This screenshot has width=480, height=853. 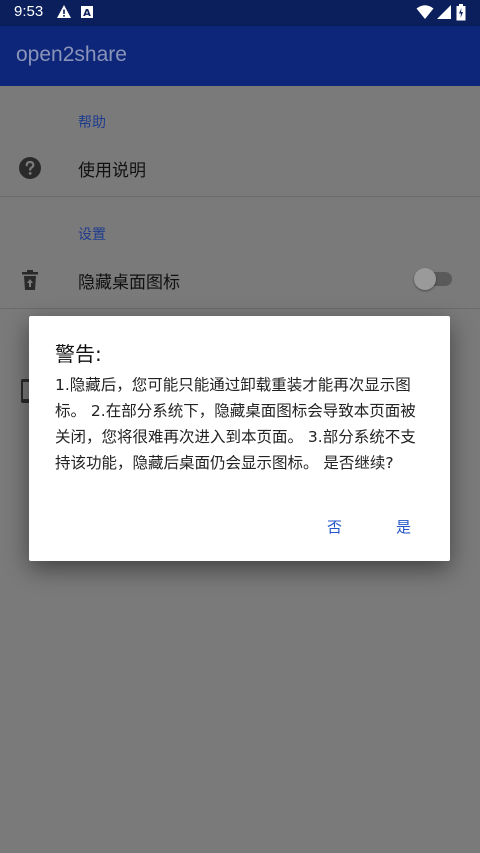 What do you see at coordinates (129, 283) in the screenshot?
I see `pref-item-hide-icon-label: 隐藏桌面图标` at bounding box center [129, 283].